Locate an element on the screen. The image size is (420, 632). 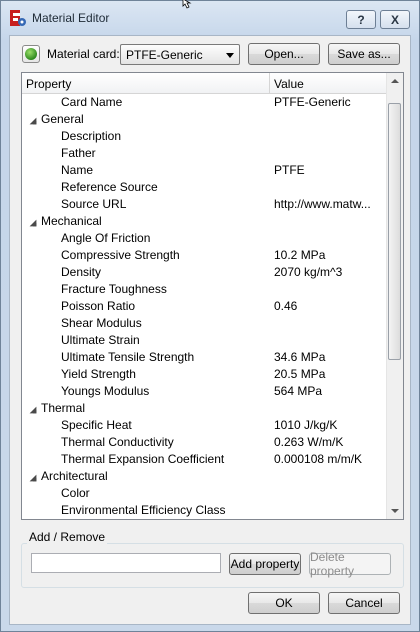
tree-group-row: Thermal is located at coordinates (204, 408).